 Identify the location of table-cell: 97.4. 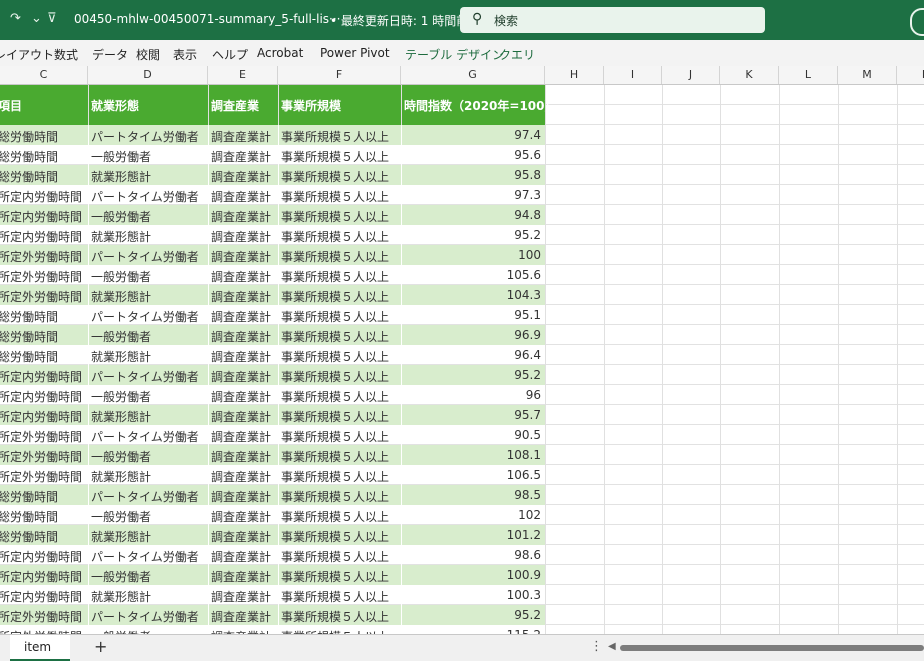
(472, 136).